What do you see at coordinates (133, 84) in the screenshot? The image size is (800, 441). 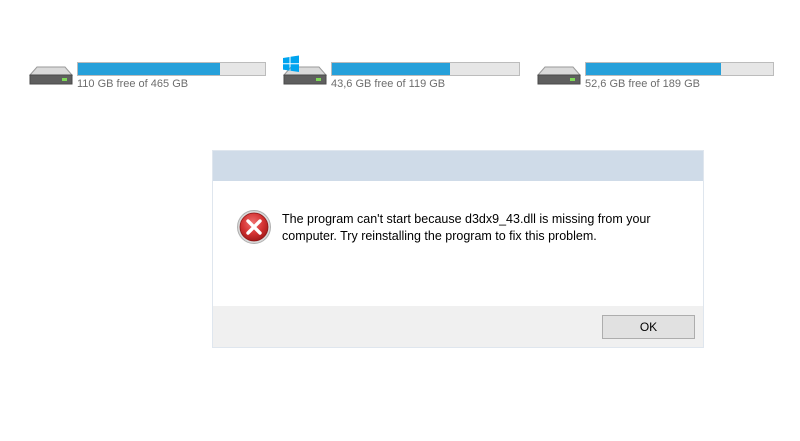 I see `drive-free-space-label: 110 GB free of 465 GB` at bounding box center [133, 84].